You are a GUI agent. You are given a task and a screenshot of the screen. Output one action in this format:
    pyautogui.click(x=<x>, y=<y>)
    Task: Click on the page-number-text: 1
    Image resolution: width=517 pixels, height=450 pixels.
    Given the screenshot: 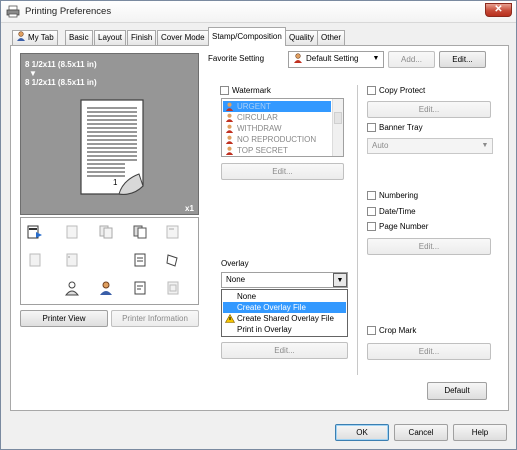 What is the action you would take?
    pyautogui.click(x=115, y=182)
    